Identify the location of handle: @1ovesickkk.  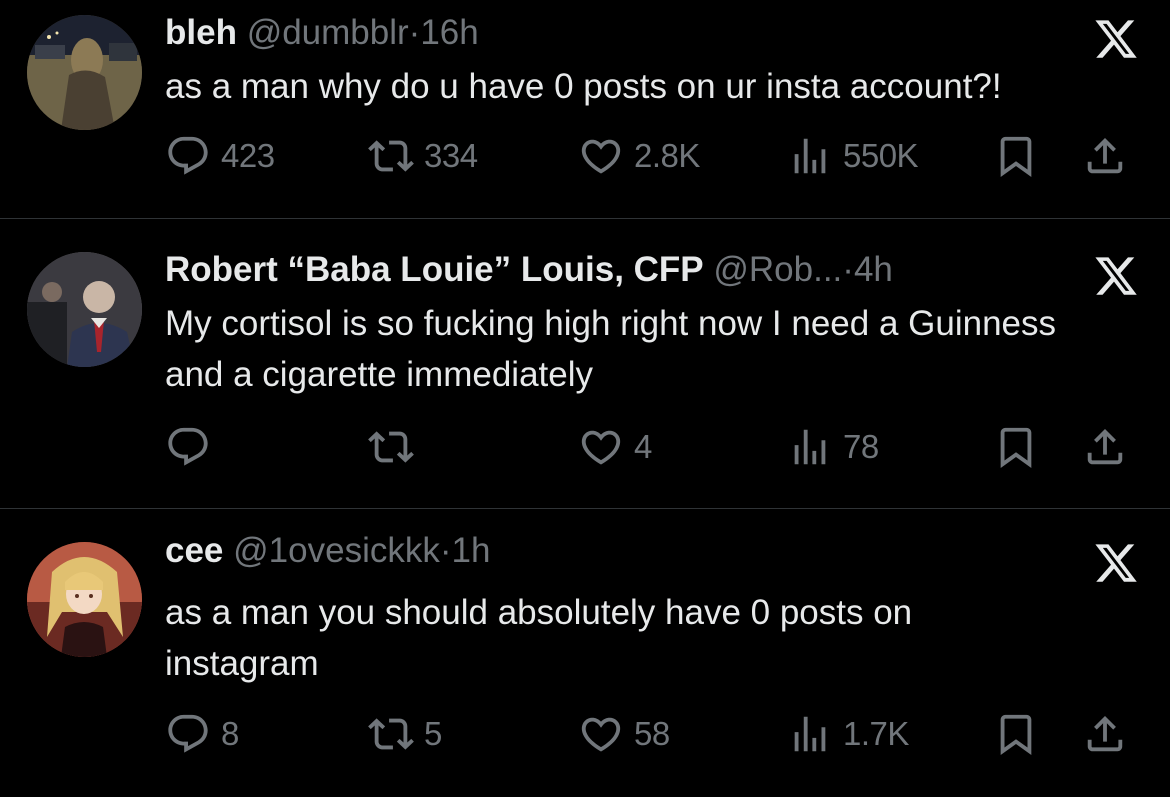
(336, 550).